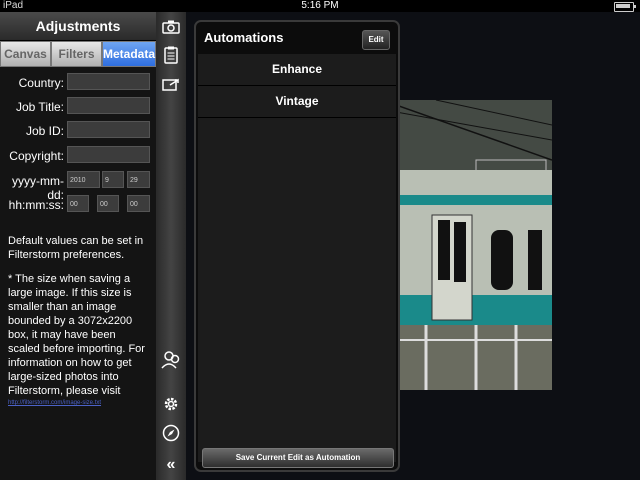 This screenshot has height=480, width=640. What do you see at coordinates (36, 205) in the screenshot?
I see `time-label: hh:mm:ss:` at bounding box center [36, 205].